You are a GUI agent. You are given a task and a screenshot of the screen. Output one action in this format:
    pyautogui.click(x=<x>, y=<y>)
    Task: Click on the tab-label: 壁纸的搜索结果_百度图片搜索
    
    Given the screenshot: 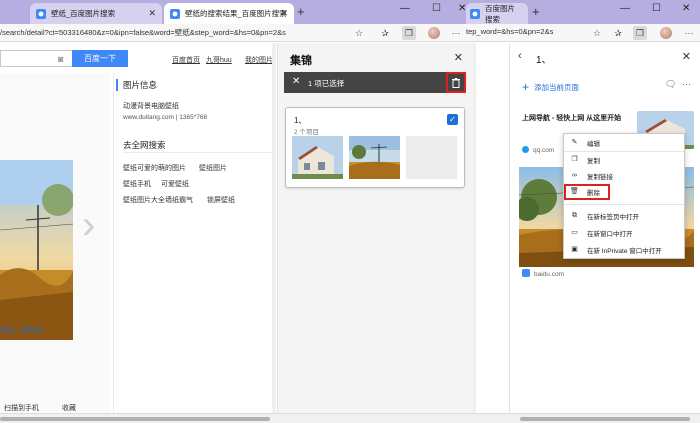 What is the action you would take?
    pyautogui.click(x=236, y=13)
    